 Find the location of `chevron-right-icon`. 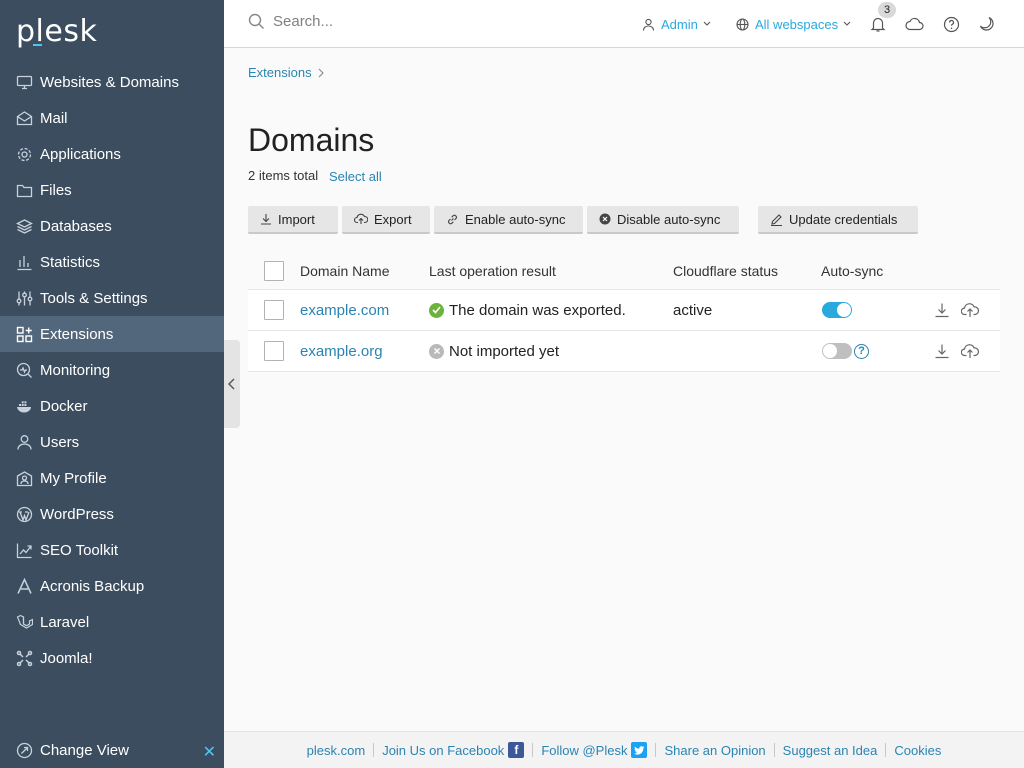

chevron-right-icon is located at coordinates (321, 72).